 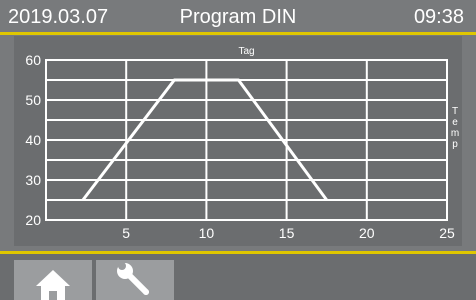 What do you see at coordinates (455, 111) in the screenshot?
I see `y-axis-label-char: T` at bounding box center [455, 111].